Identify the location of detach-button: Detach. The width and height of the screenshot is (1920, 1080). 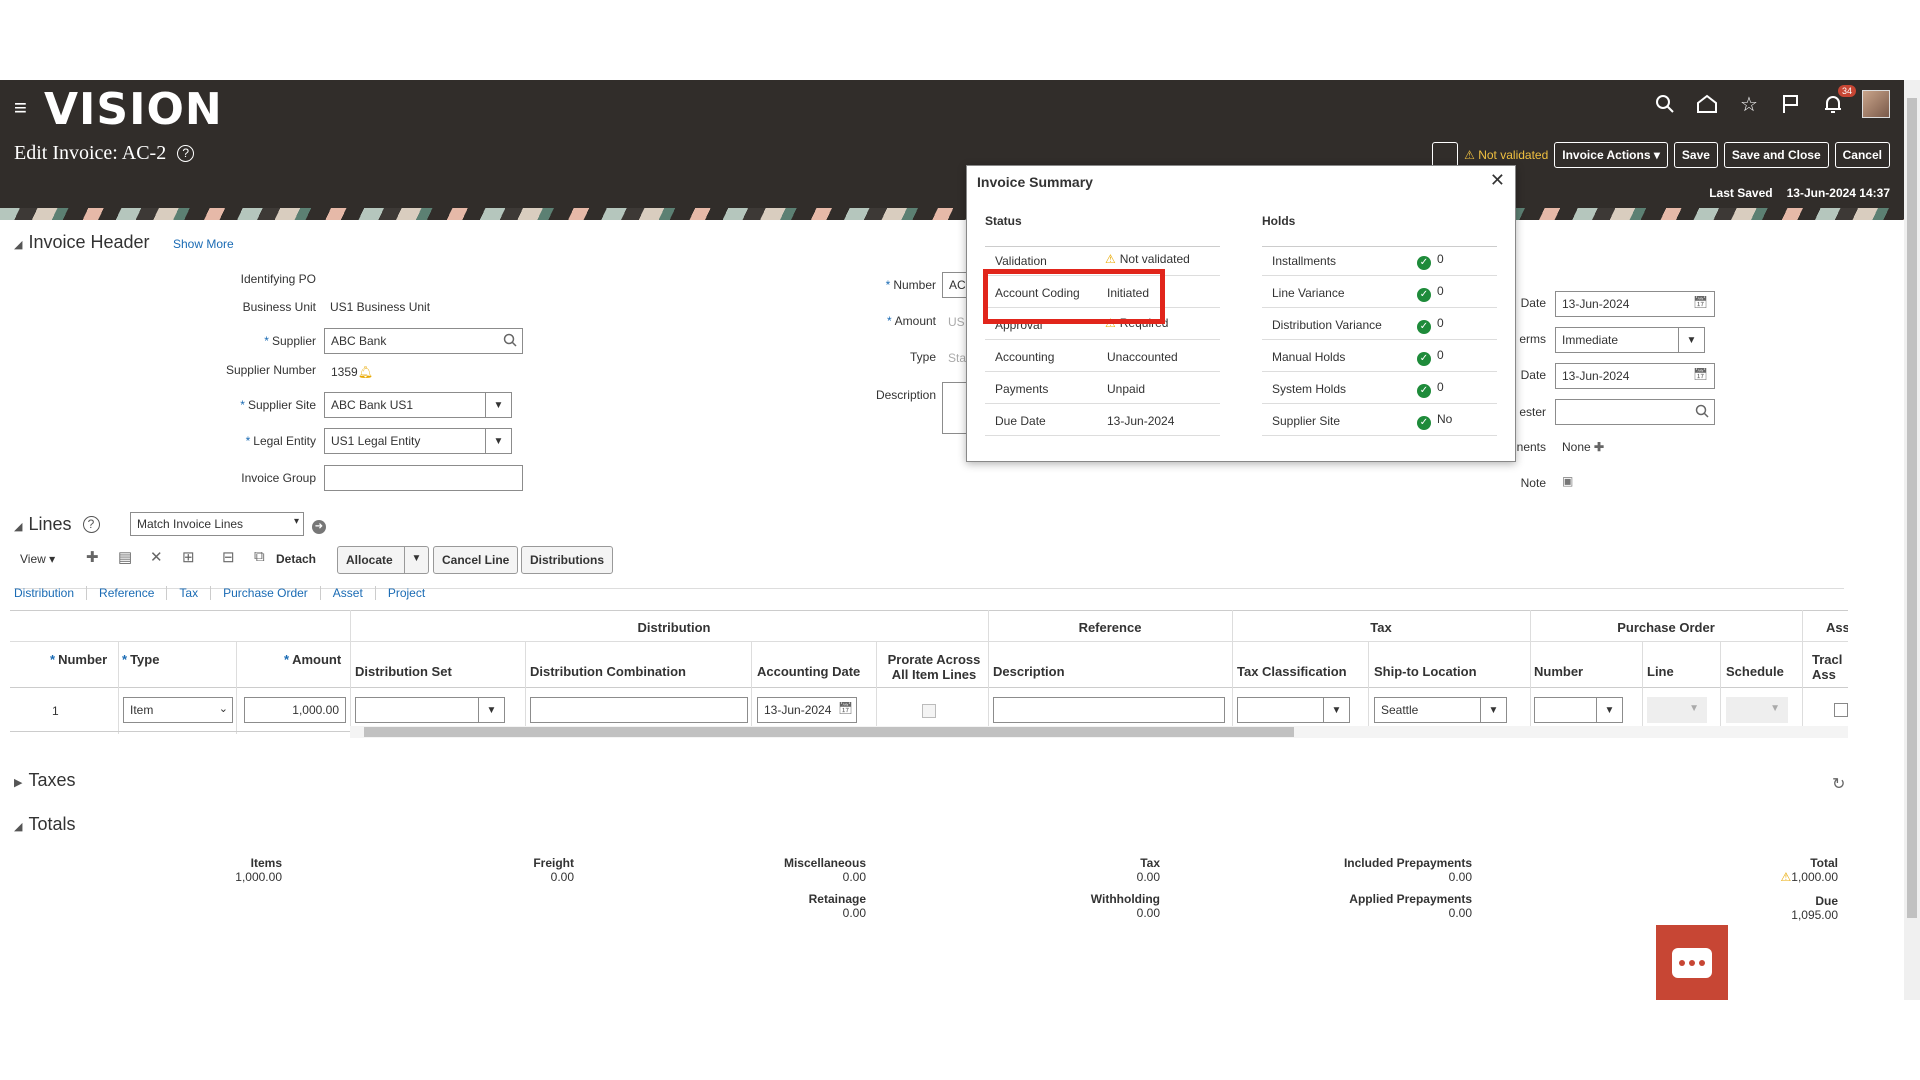
(296, 559).